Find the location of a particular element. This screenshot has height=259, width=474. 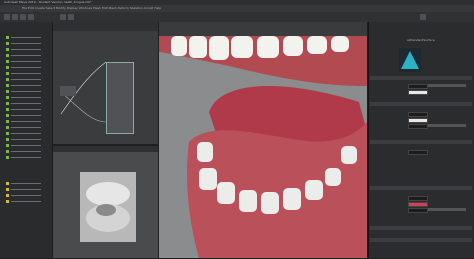

viewport-toolbar is located at coordinates (263, 29).